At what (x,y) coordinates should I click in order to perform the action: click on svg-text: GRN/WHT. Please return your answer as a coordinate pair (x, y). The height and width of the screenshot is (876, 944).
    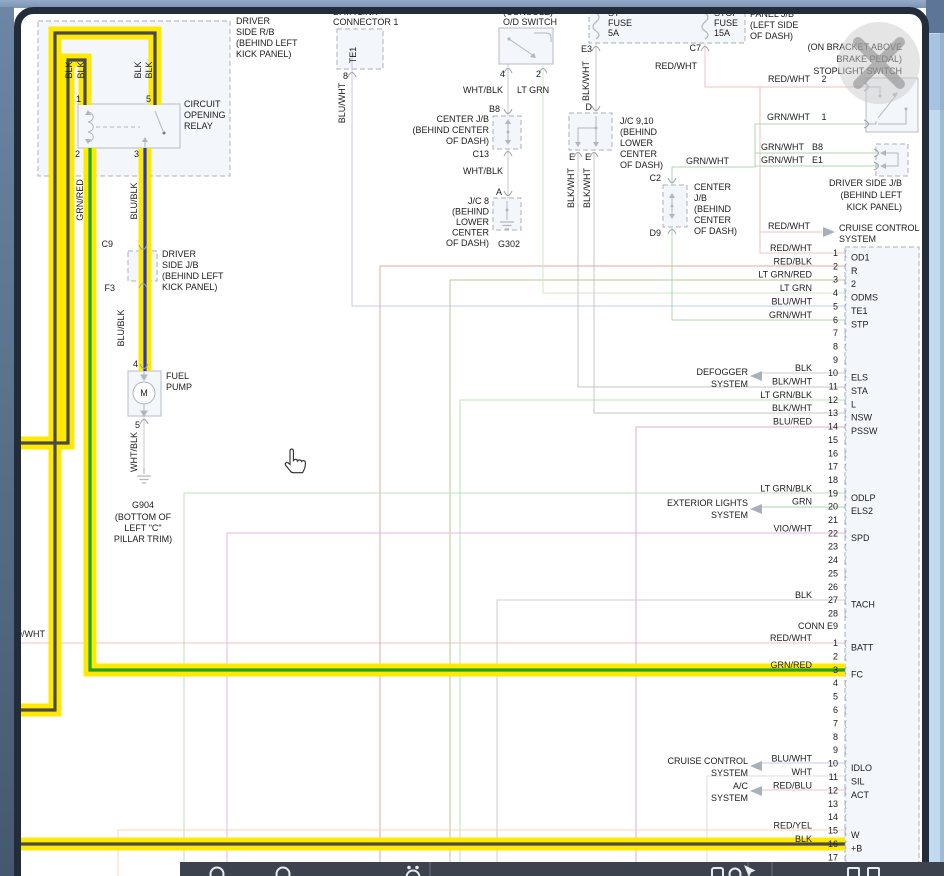
    Looking at the image, I should click on (707, 161).